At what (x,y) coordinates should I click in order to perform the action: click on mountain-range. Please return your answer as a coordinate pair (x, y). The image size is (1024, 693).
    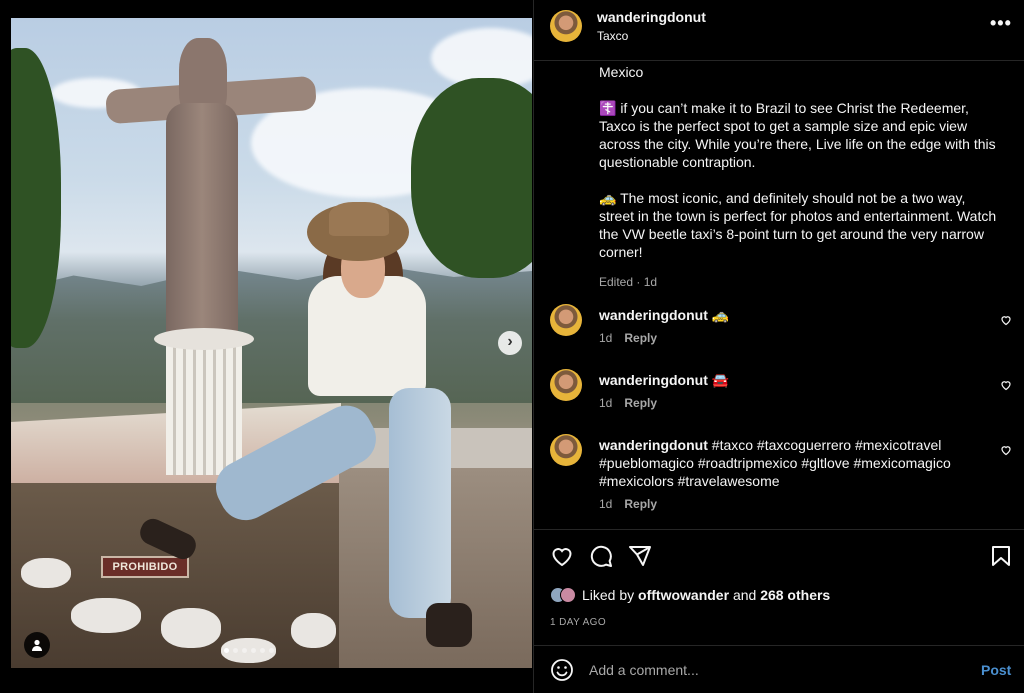
    Looking at the image, I should click on (271, 334).